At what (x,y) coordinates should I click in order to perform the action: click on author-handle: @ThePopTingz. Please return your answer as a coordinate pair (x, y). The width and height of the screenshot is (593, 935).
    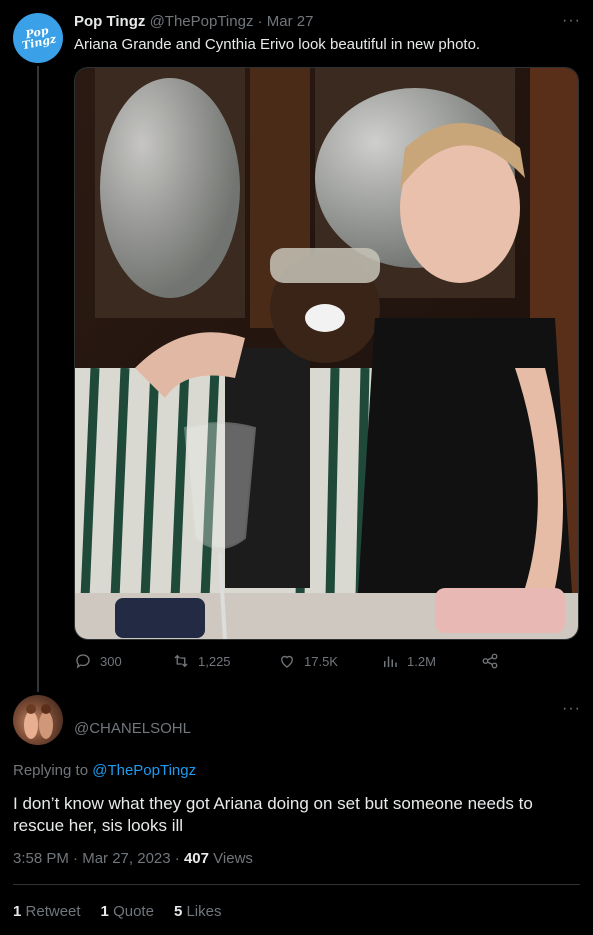
    Looking at the image, I should click on (202, 21).